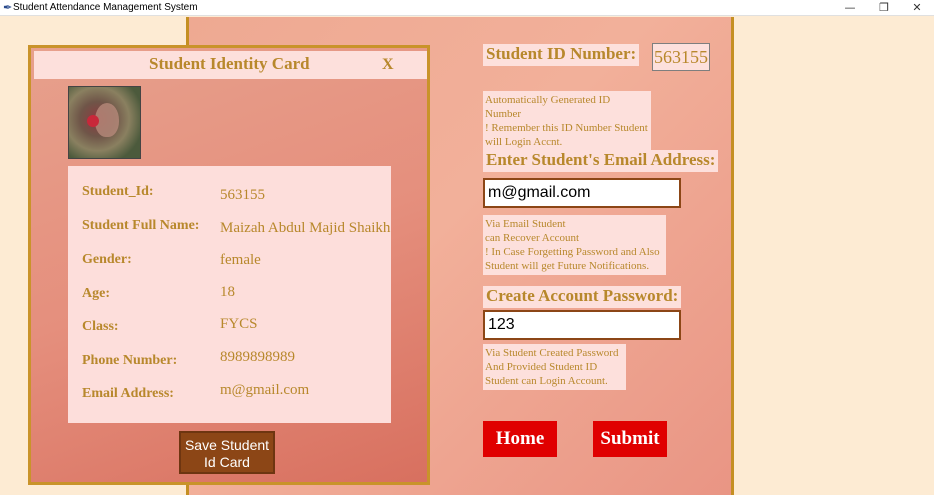  What do you see at coordinates (105, 7) in the screenshot?
I see `window-title: Student Attendance Management System` at bounding box center [105, 7].